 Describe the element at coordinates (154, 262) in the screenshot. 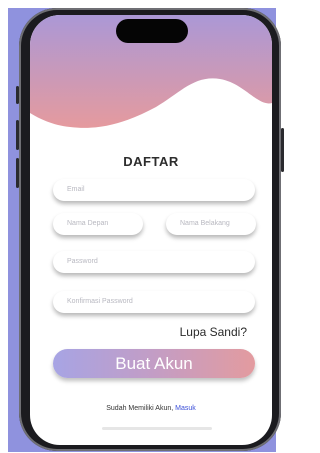

I see `password-field: Password` at that location.